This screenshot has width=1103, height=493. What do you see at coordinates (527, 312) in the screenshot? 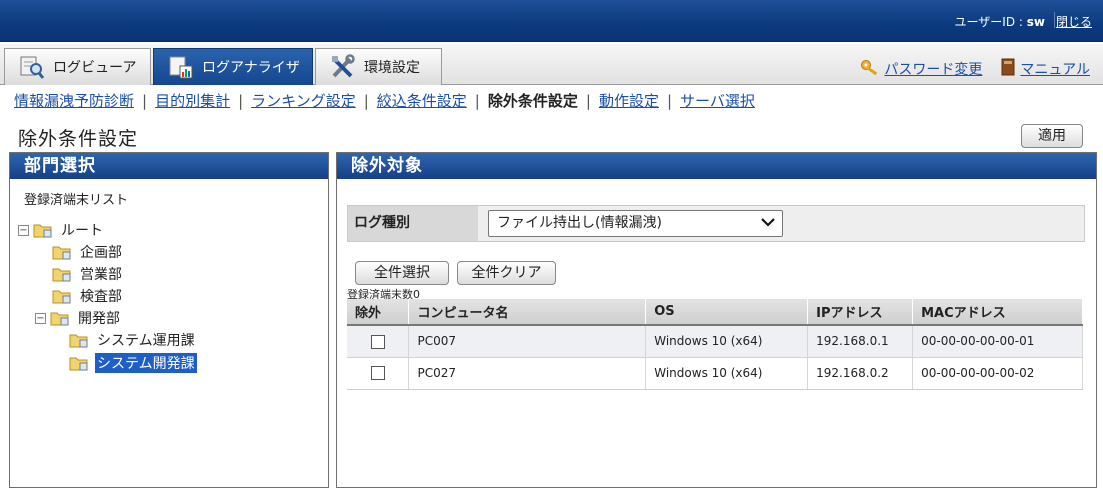
I see `column-header-computer: コンピュータ名` at bounding box center [527, 312].